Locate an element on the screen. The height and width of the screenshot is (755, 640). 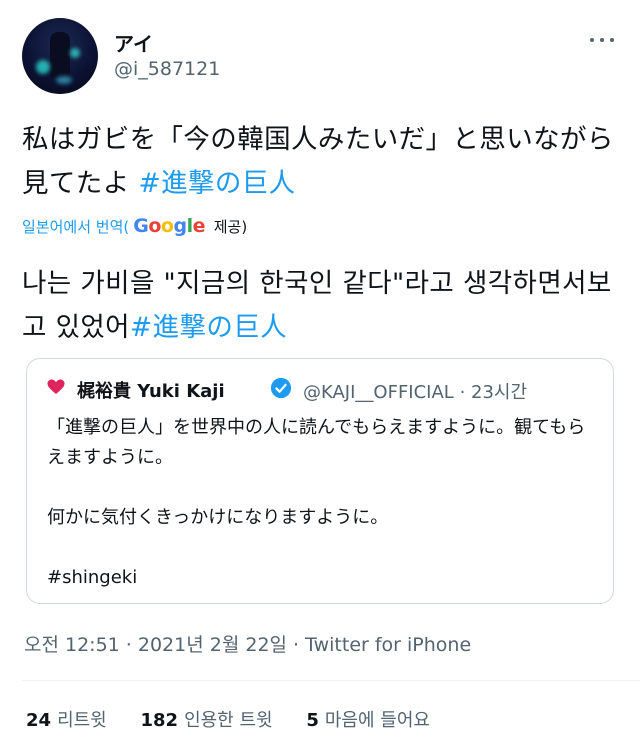
translated-text: 나는 가비을 "지금의 한국인 같다"라고 생각하면서보고 있었어#進撃の巨人 is located at coordinates (322, 306).